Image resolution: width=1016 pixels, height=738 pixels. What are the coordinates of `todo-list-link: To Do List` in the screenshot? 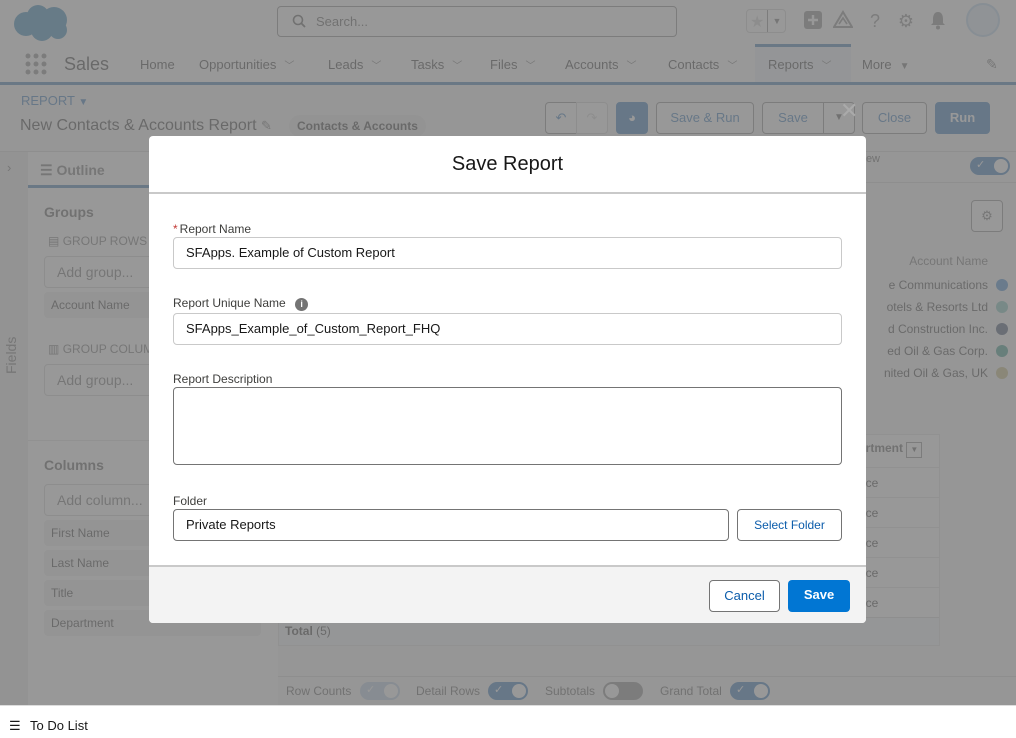 It's located at (59, 725).